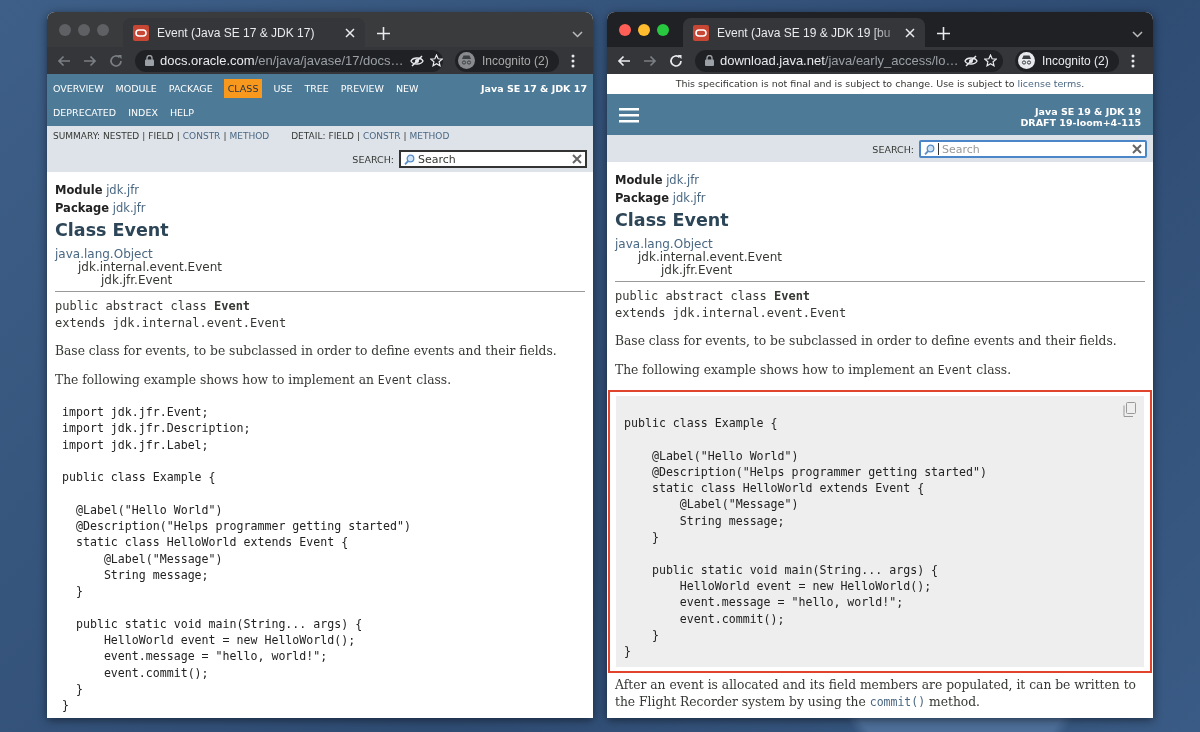  I want to click on navigation-title: Java SE 19 & JDK 19 DRAFT 19-loom+4-115, so click(1080, 116).